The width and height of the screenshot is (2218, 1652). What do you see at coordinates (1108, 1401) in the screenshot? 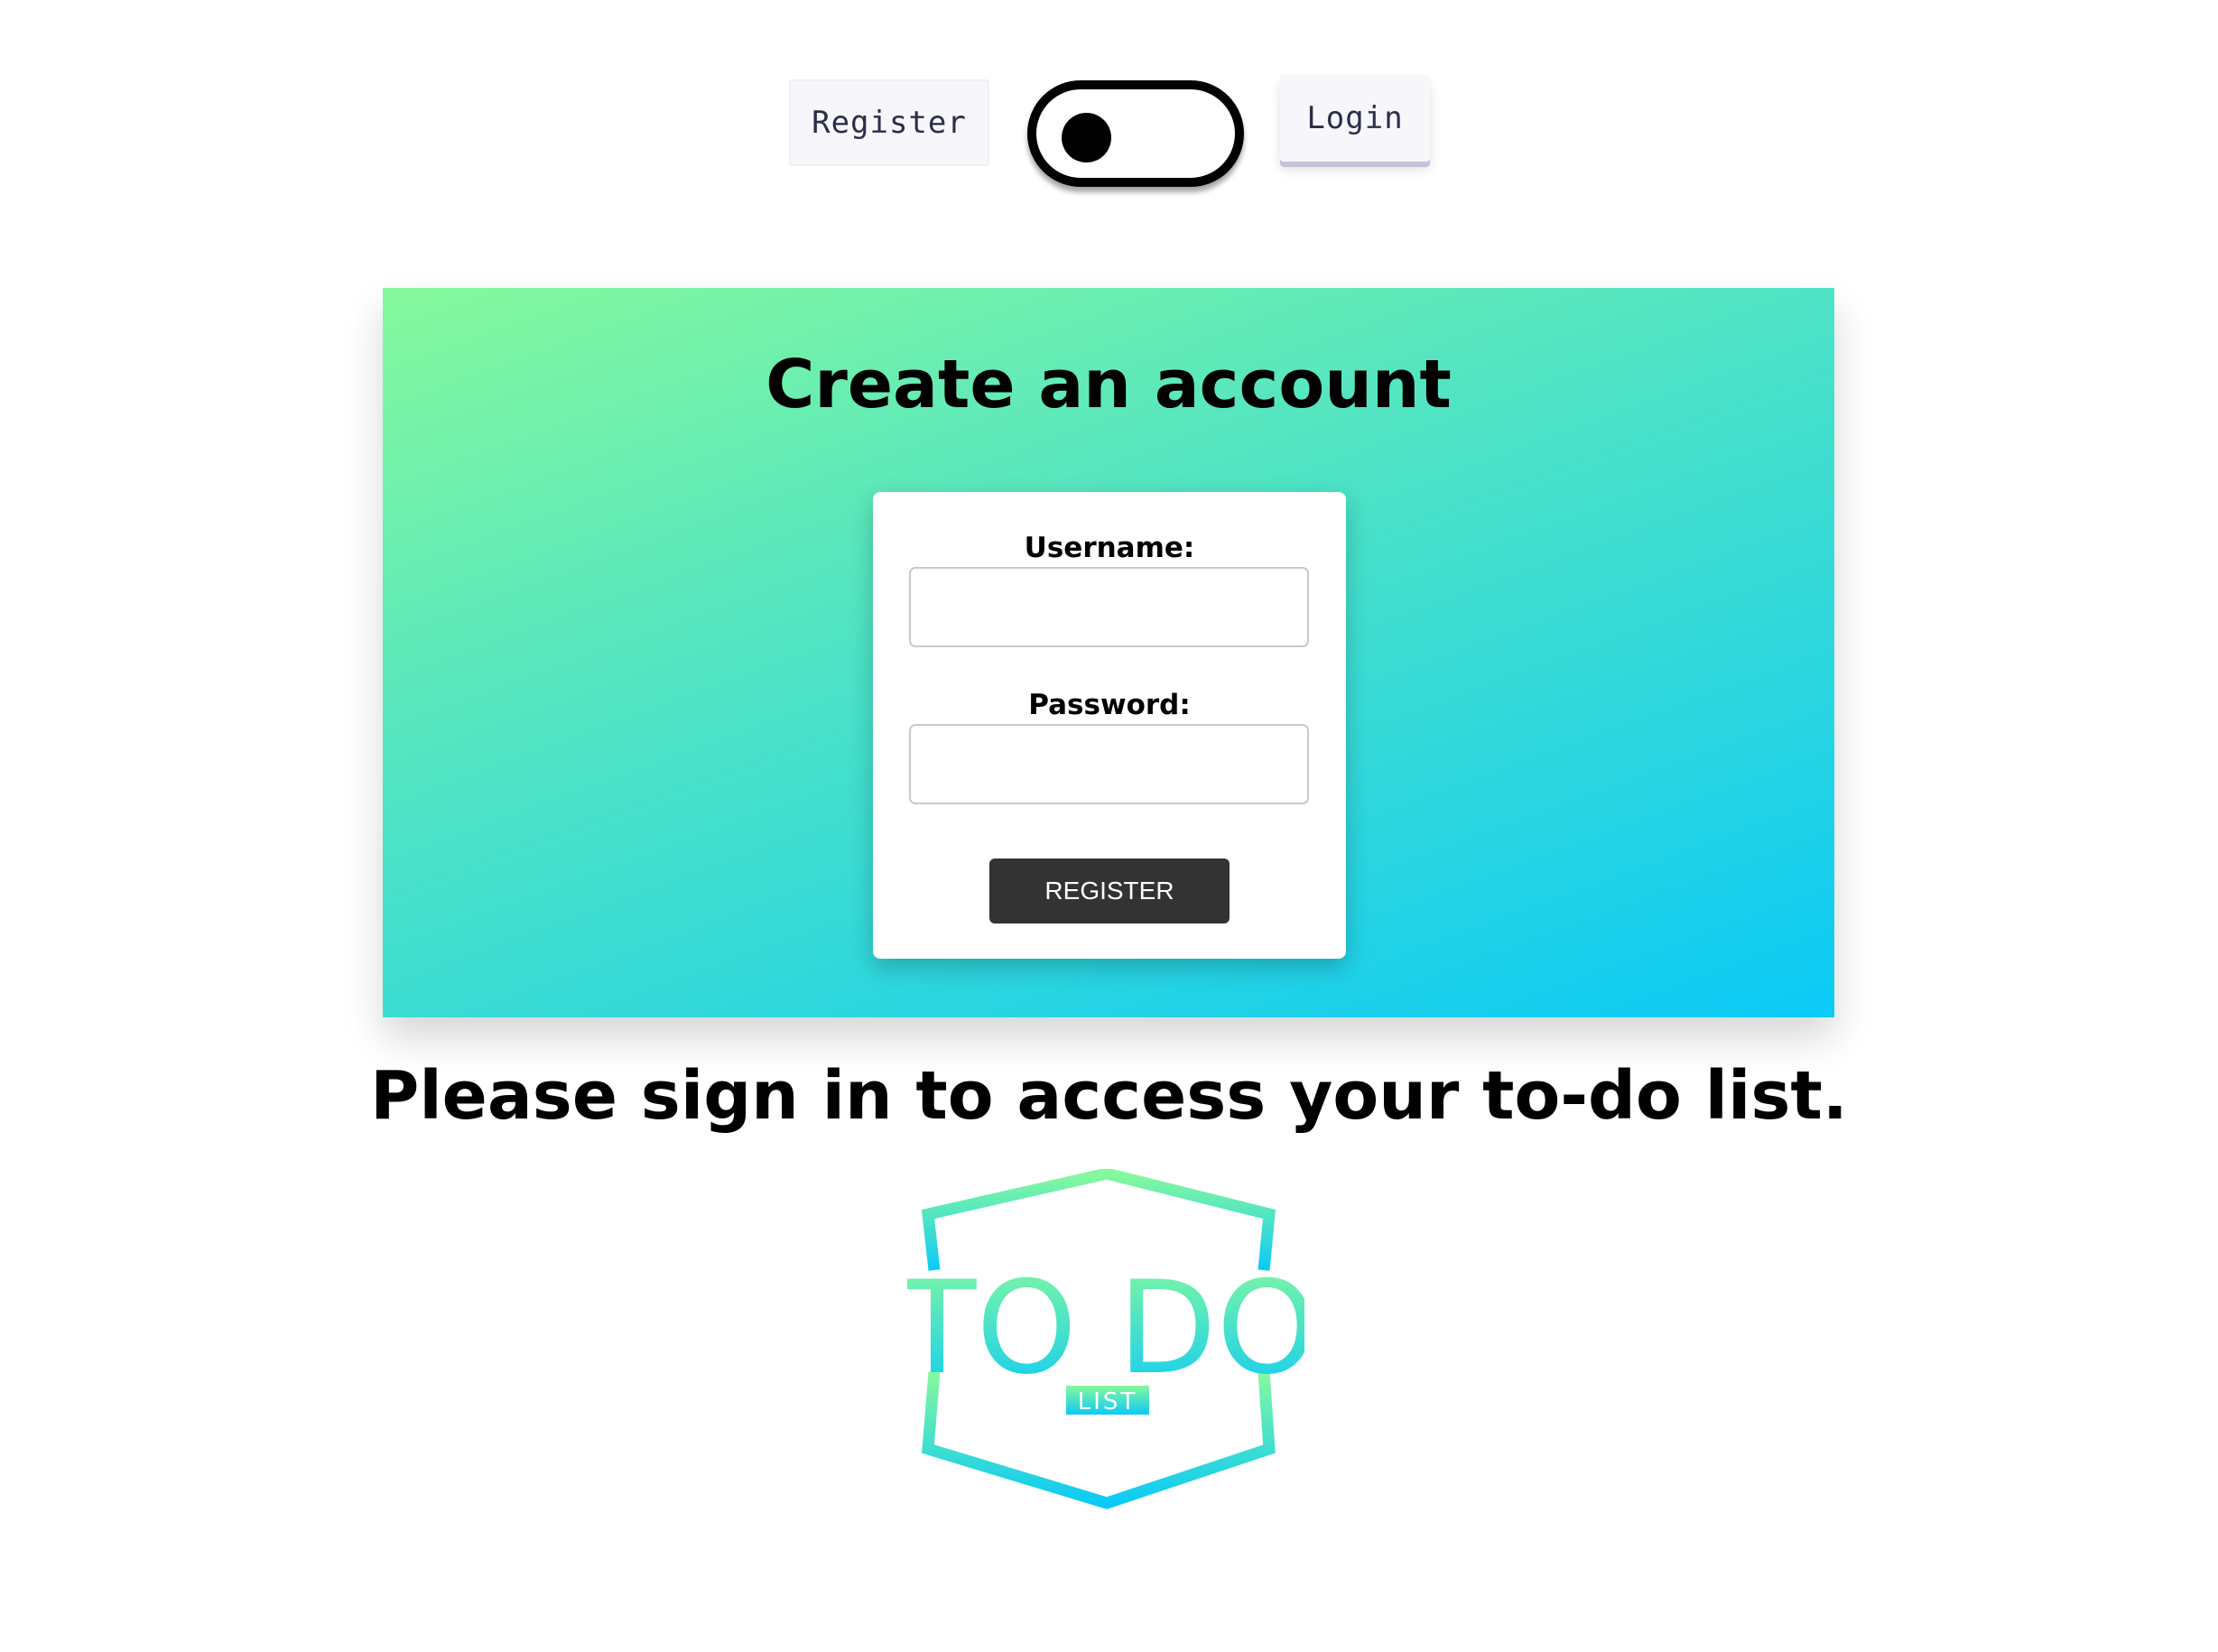
I see `logo-sub-text: LIST` at bounding box center [1108, 1401].